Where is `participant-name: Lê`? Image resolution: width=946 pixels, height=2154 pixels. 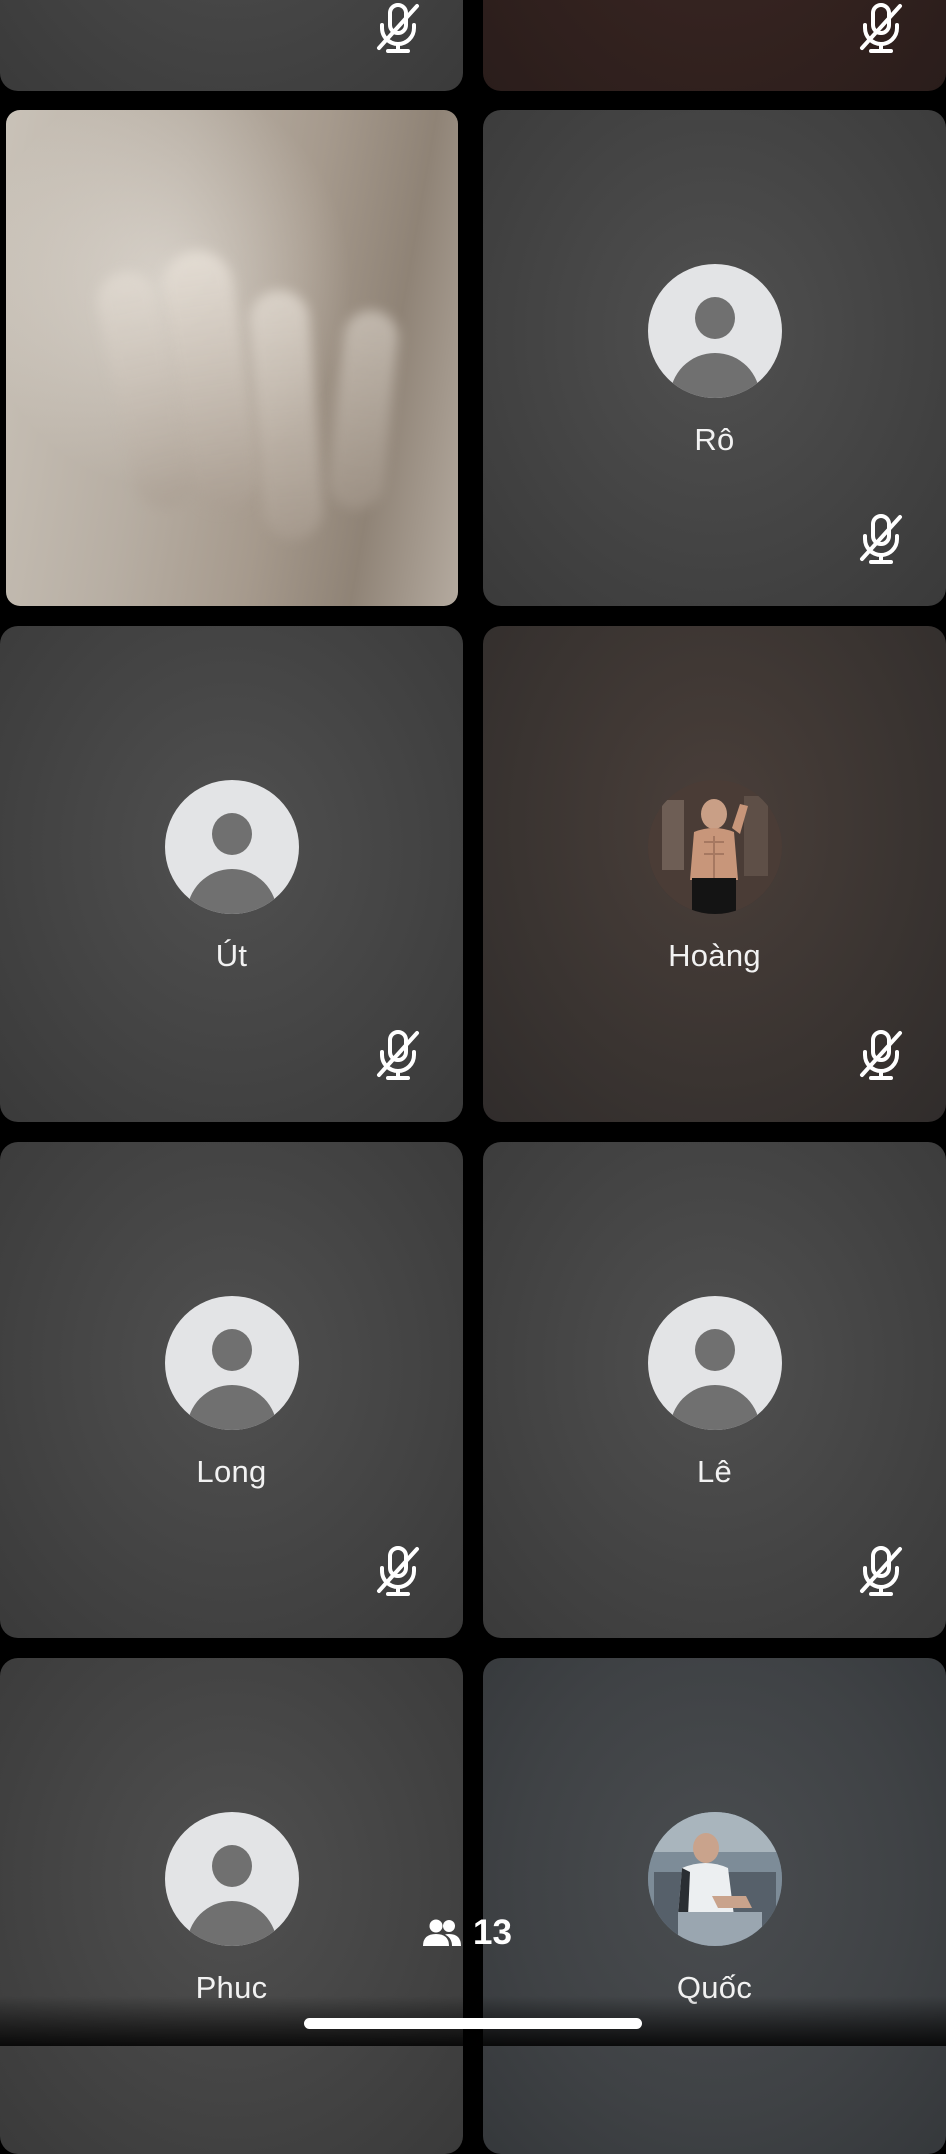
participant-name: Lê is located at coordinates (714, 1471).